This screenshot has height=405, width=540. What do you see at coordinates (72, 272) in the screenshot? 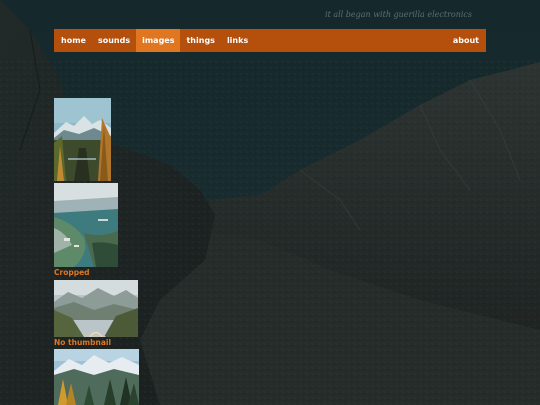
I see `gallery-caption-cropped: Cropped` at bounding box center [72, 272].